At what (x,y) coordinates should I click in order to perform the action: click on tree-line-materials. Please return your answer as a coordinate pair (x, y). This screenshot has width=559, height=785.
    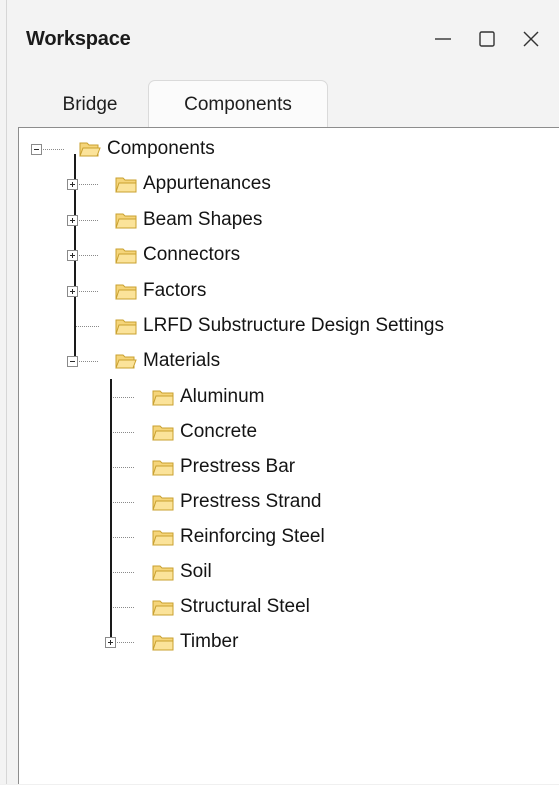
    Looking at the image, I should click on (111, 511).